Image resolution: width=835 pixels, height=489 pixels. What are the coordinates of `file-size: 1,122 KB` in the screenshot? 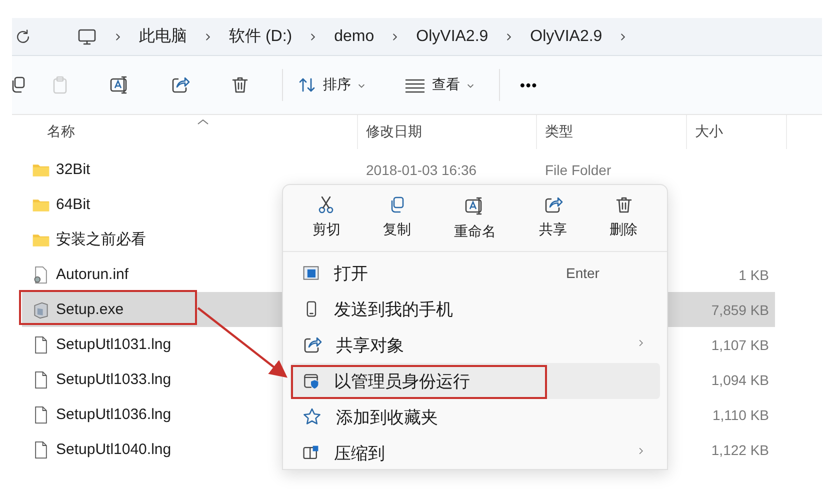 It's located at (740, 450).